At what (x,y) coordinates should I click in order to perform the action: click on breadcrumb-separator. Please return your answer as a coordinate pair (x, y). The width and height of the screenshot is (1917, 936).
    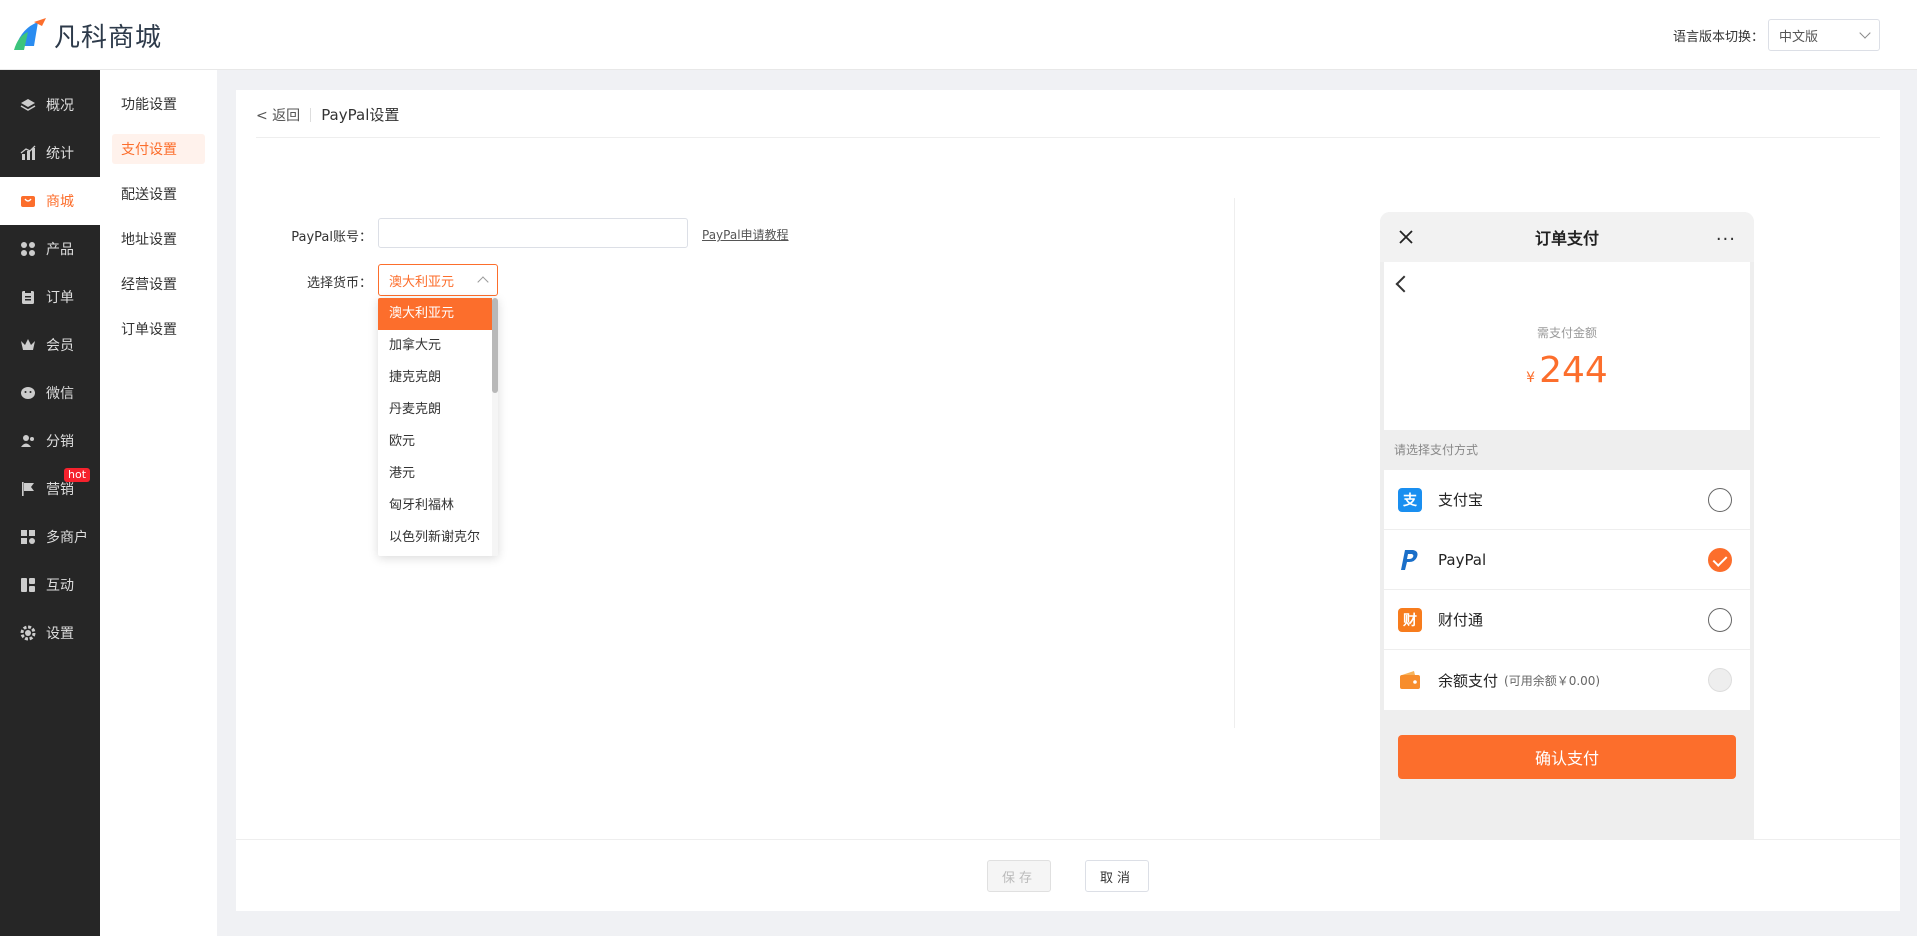
    Looking at the image, I should click on (311, 114).